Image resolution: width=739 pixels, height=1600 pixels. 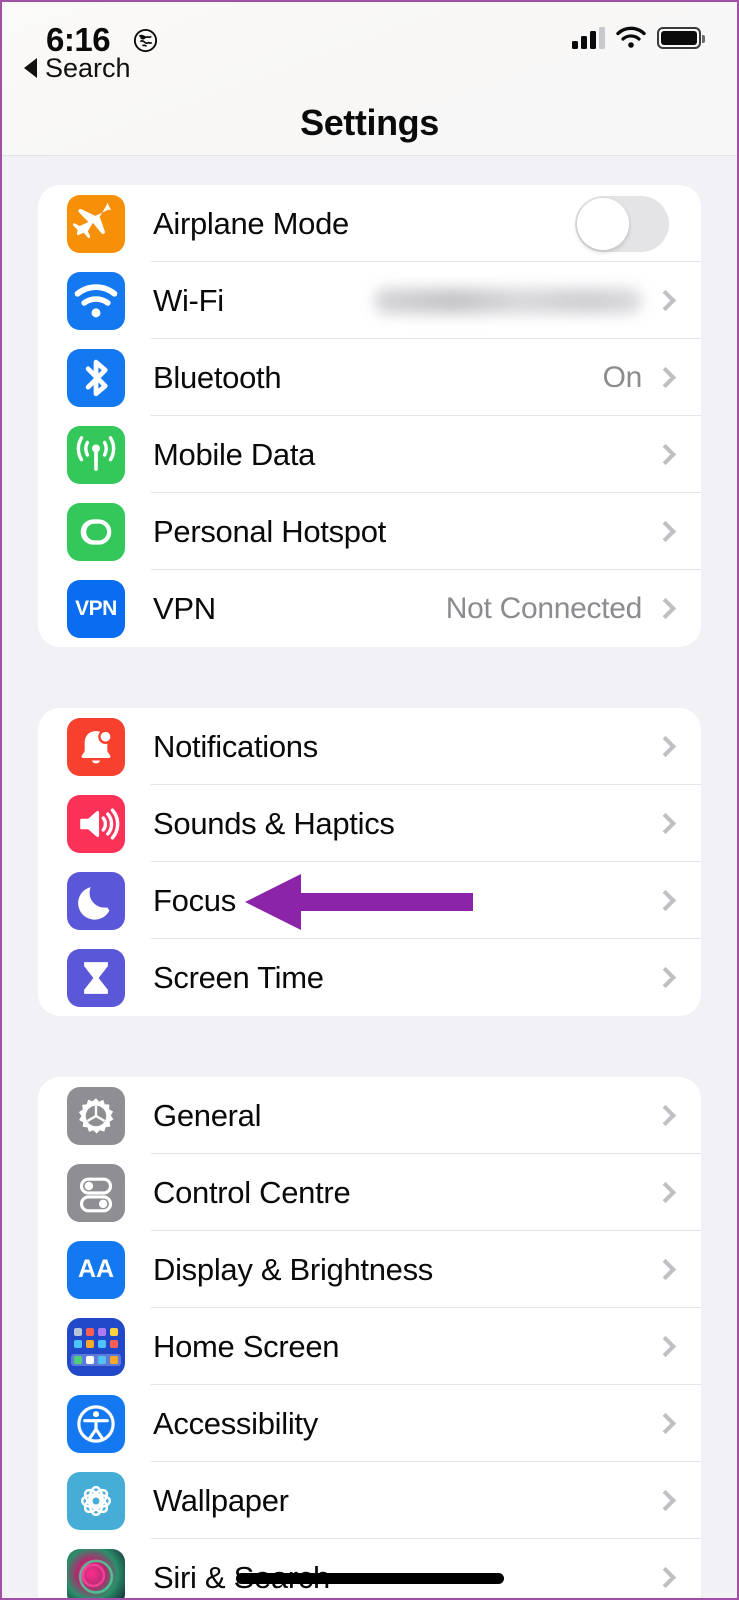 What do you see at coordinates (269, 531) in the screenshot?
I see `settings-row-label: Personal Hotspot` at bounding box center [269, 531].